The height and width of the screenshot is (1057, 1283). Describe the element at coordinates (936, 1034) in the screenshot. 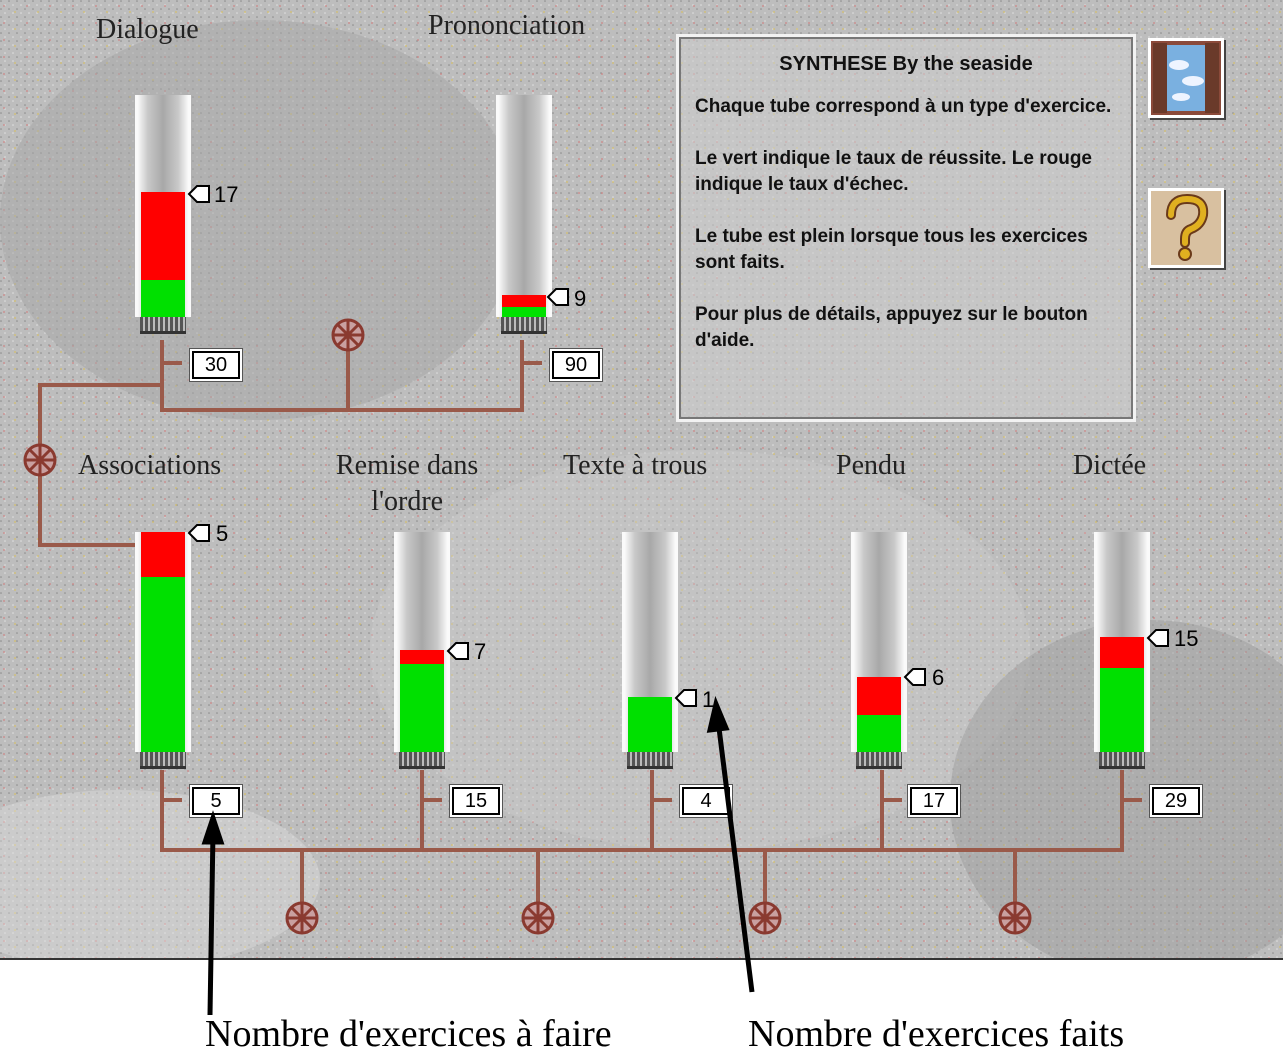

I see `caption-done-count: Nombre d'exercices faits` at that location.